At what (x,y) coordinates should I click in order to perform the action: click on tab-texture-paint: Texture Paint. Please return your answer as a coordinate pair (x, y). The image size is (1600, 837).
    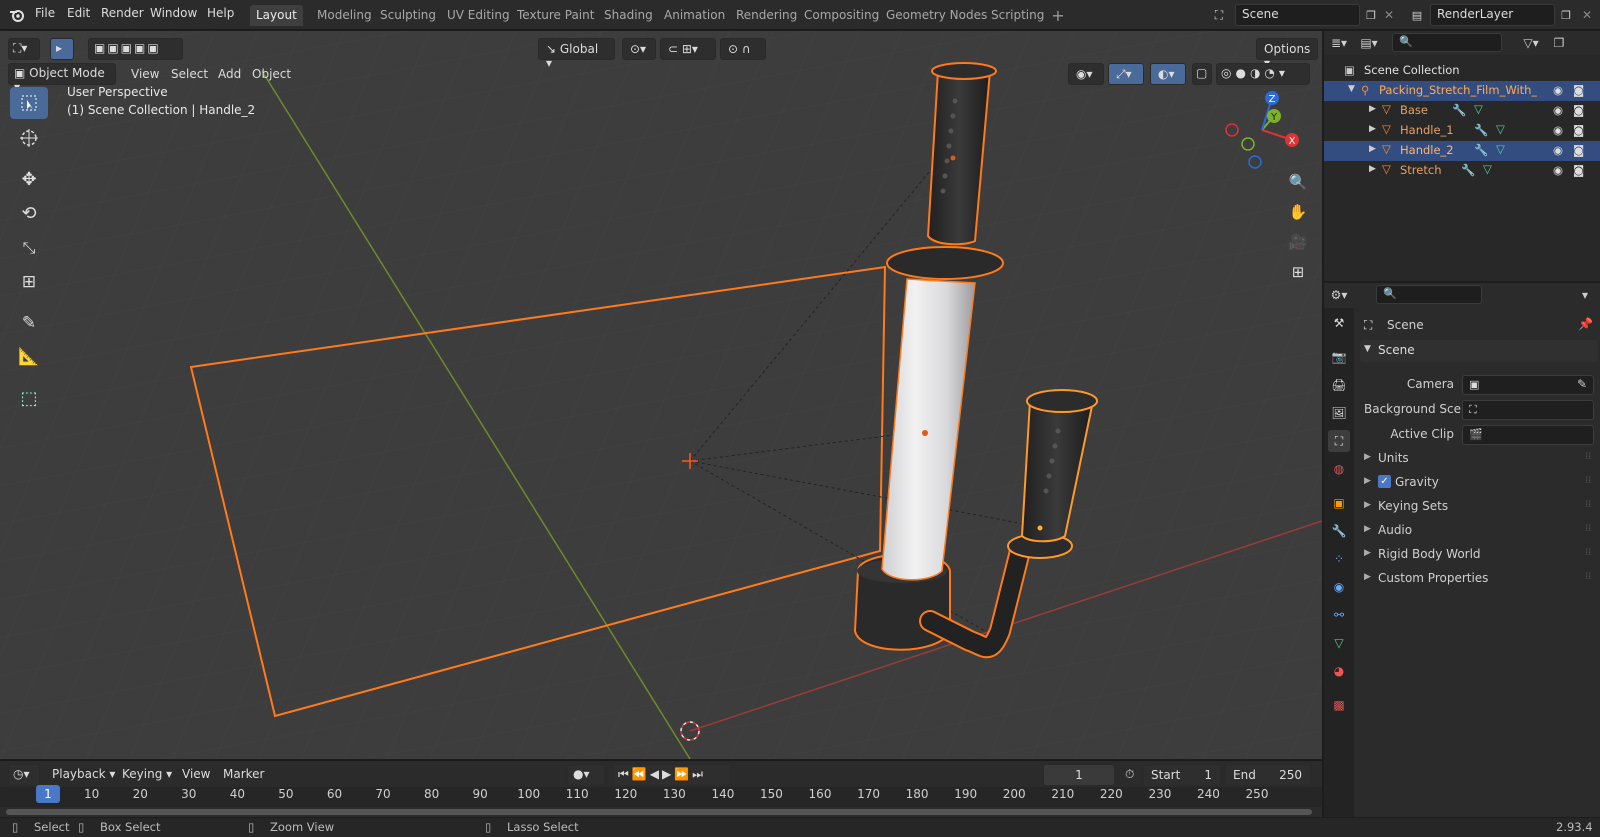
    Looking at the image, I should click on (555, 15).